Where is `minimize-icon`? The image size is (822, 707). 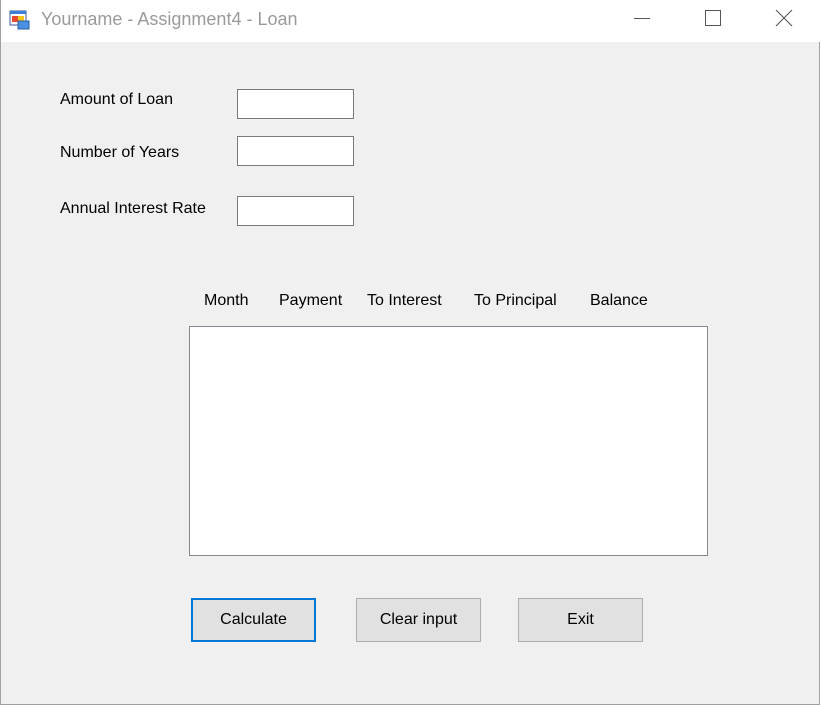 minimize-icon is located at coordinates (642, 18).